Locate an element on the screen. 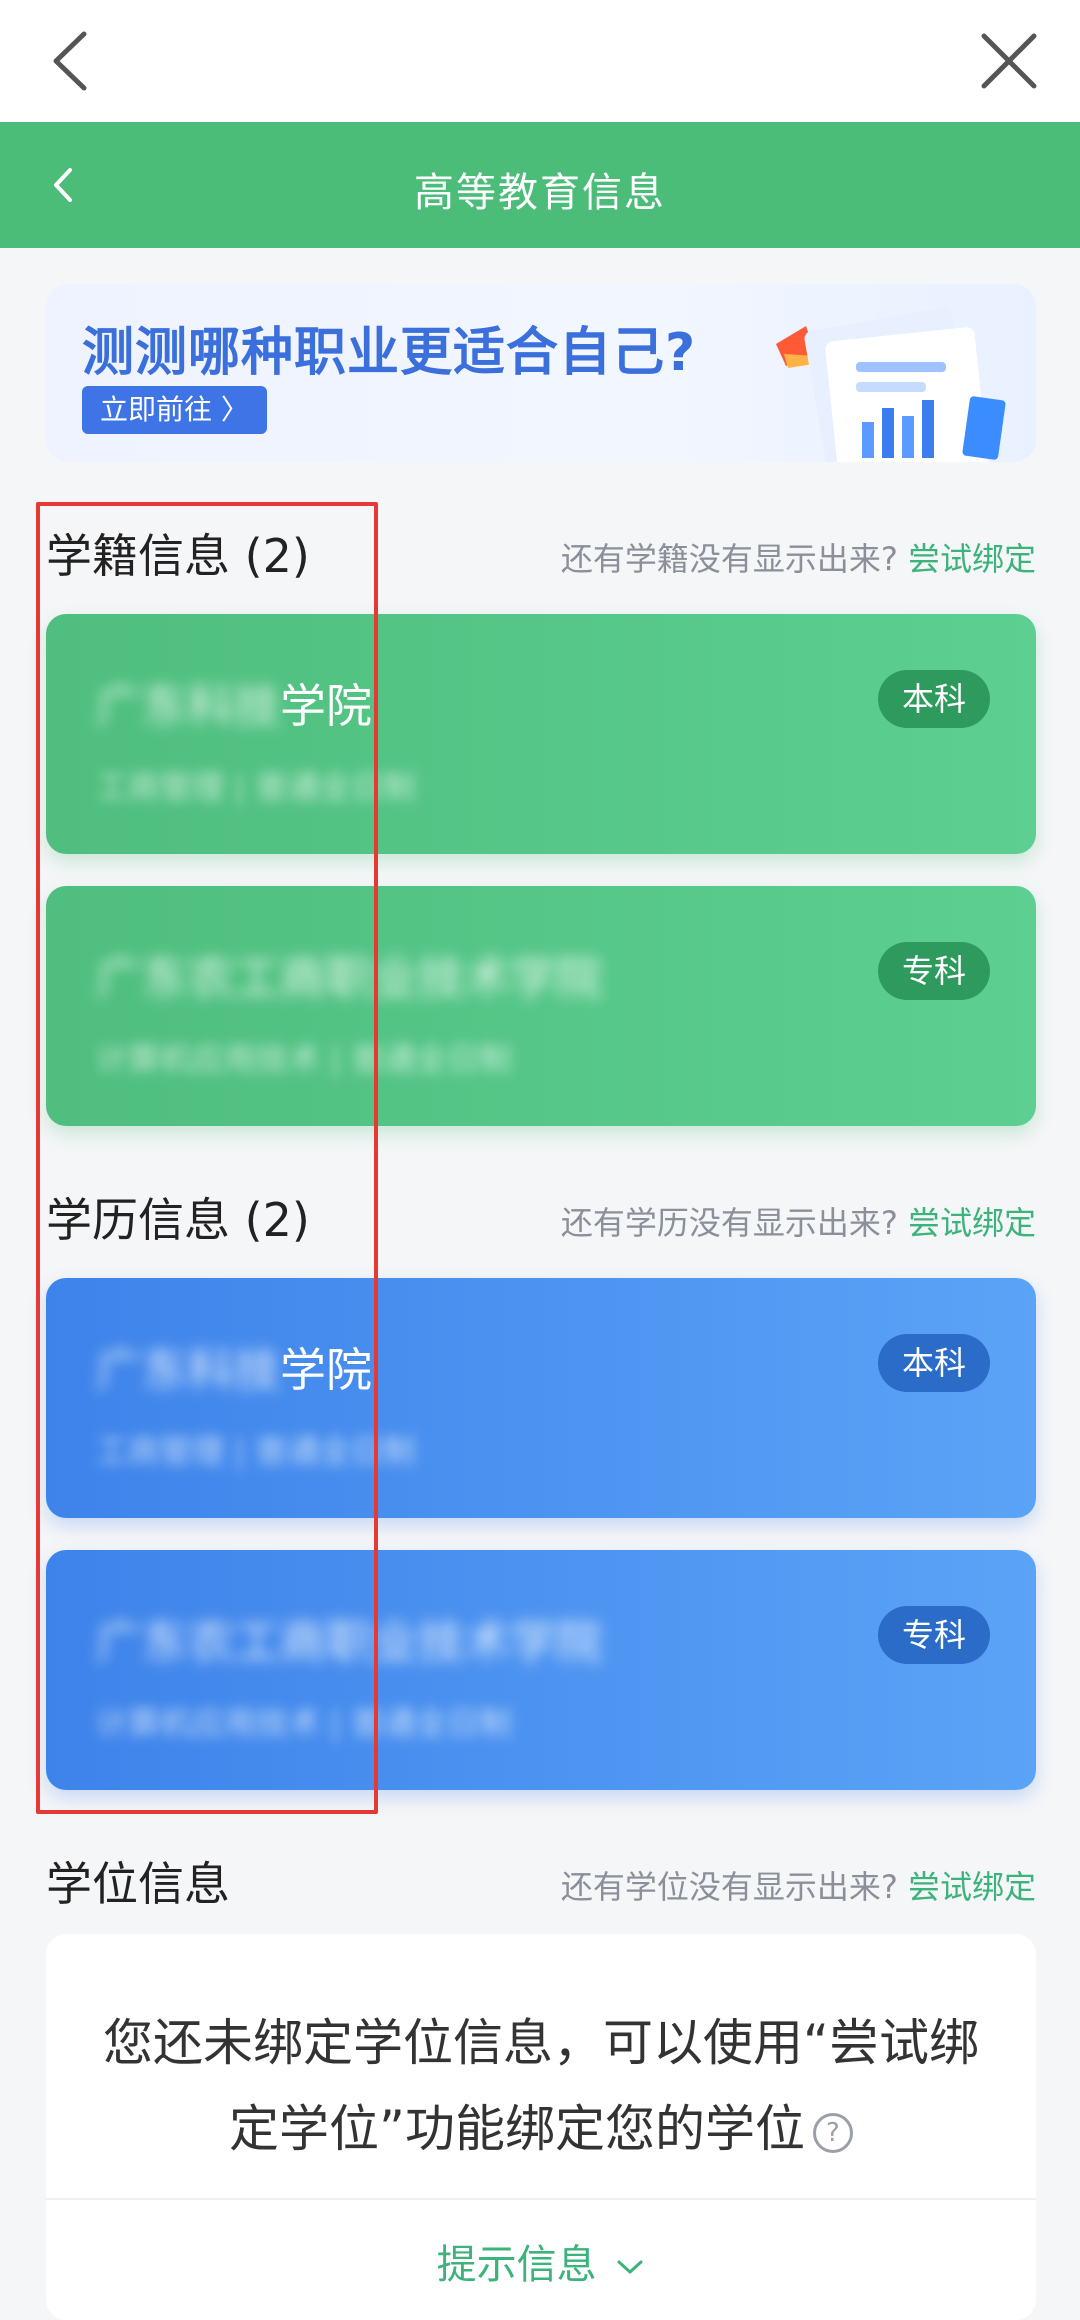  divider is located at coordinates (541, 2199).